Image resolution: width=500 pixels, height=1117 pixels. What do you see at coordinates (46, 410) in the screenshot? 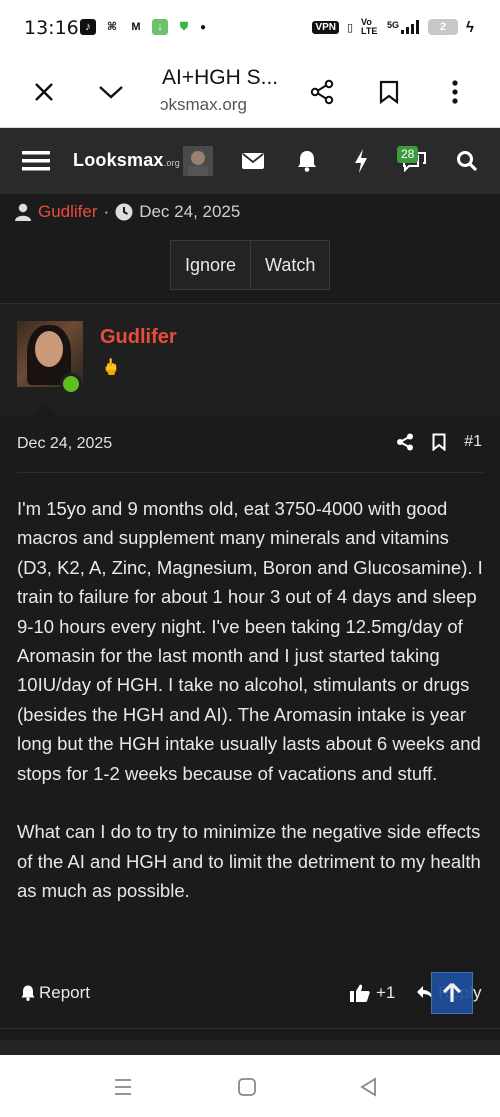
I see `message-notch` at bounding box center [46, 410].